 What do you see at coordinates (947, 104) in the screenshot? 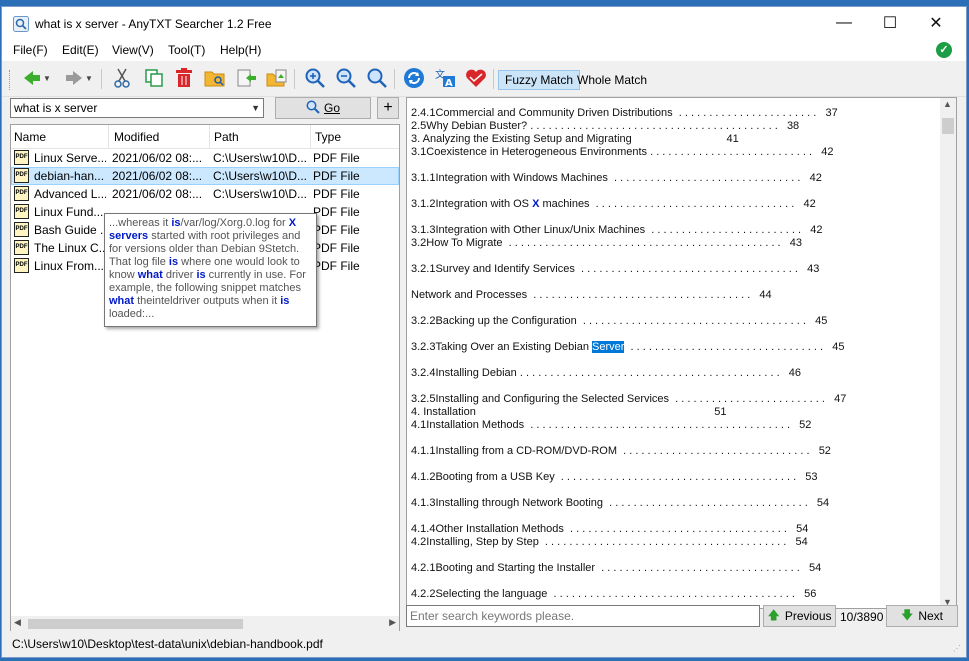
I see `scroll-up-icon: ▲` at bounding box center [947, 104].